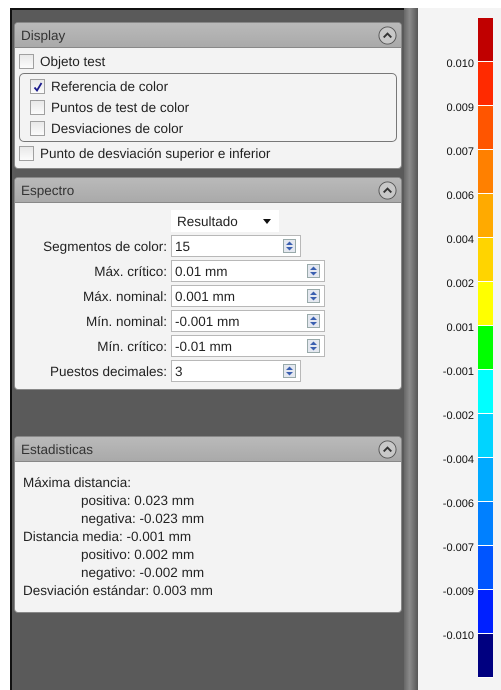 Image resolution: width=501 pixels, height=690 pixels. What do you see at coordinates (460, 328) in the screenshot?
I see `scale-label: 0.001` at bounding box center [460, 328].